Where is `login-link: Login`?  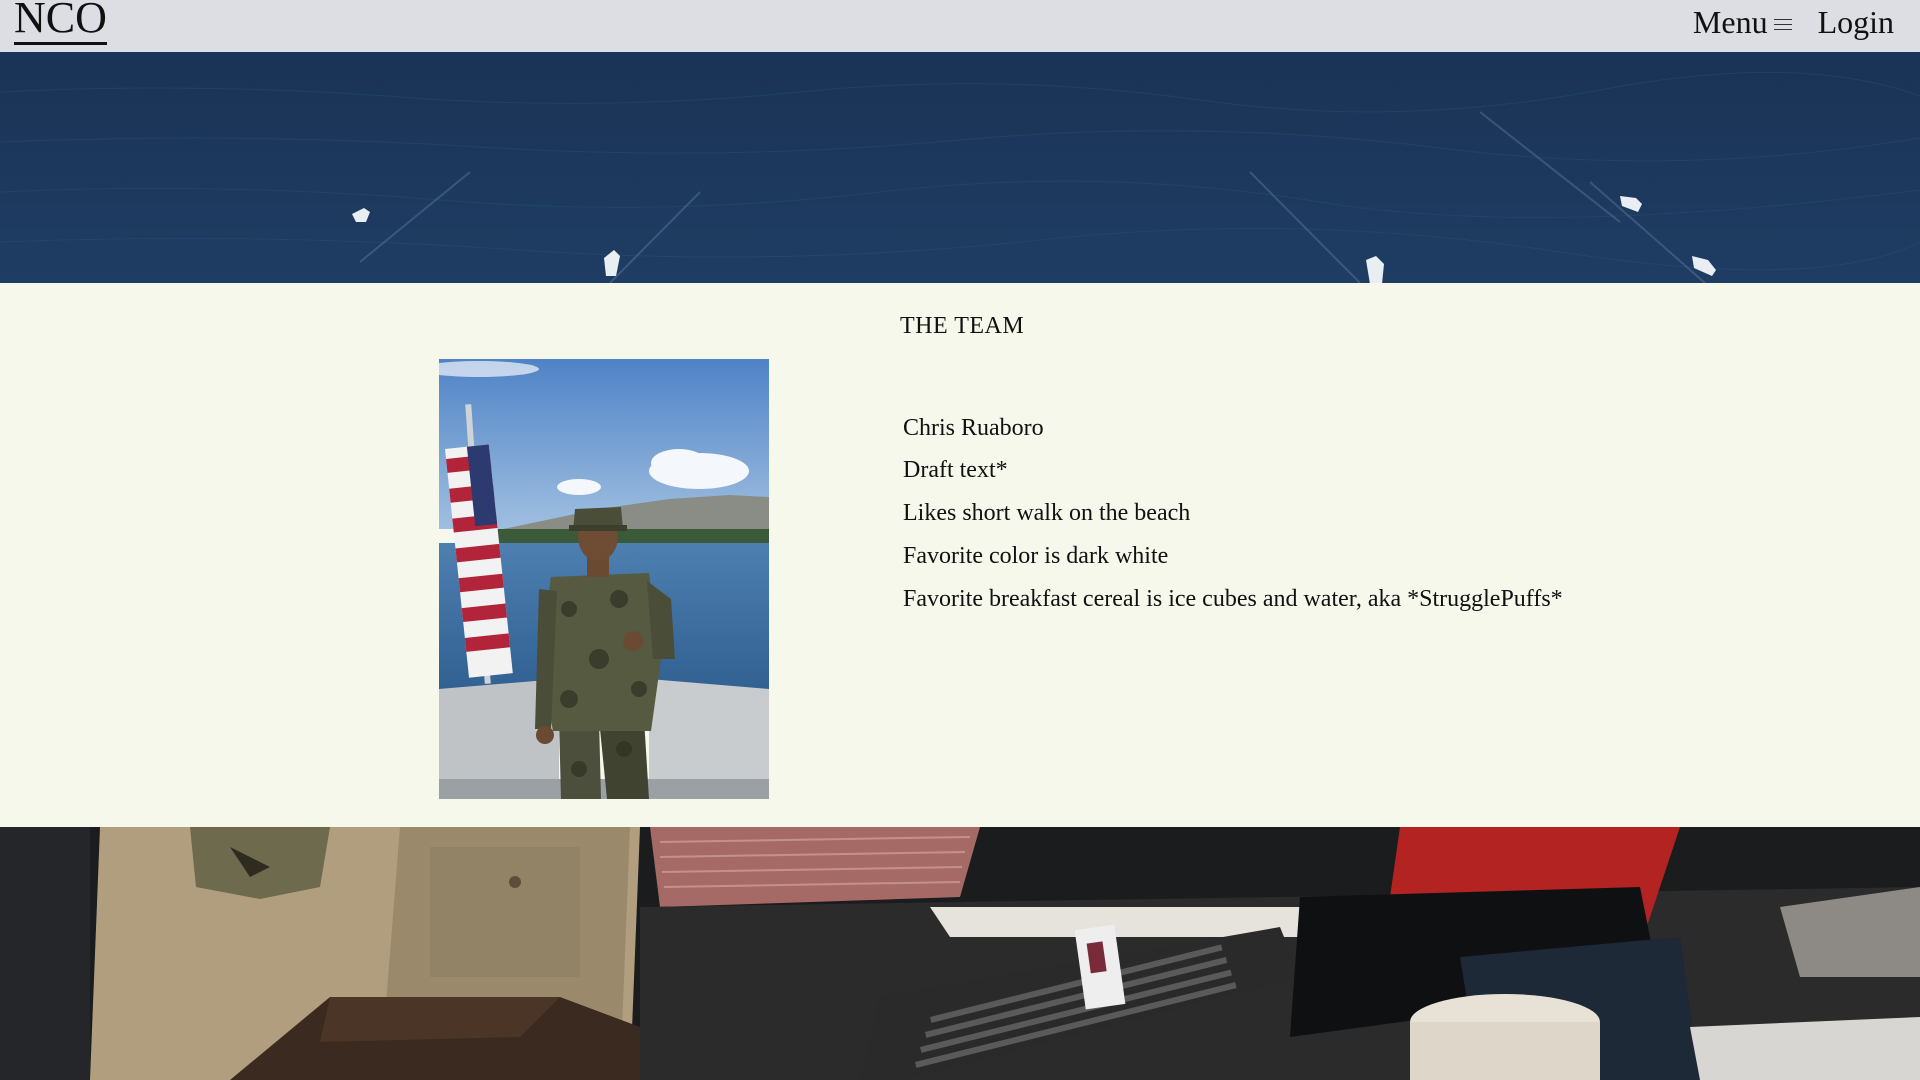
login-link: Login is located at coordinates (1856, 22).